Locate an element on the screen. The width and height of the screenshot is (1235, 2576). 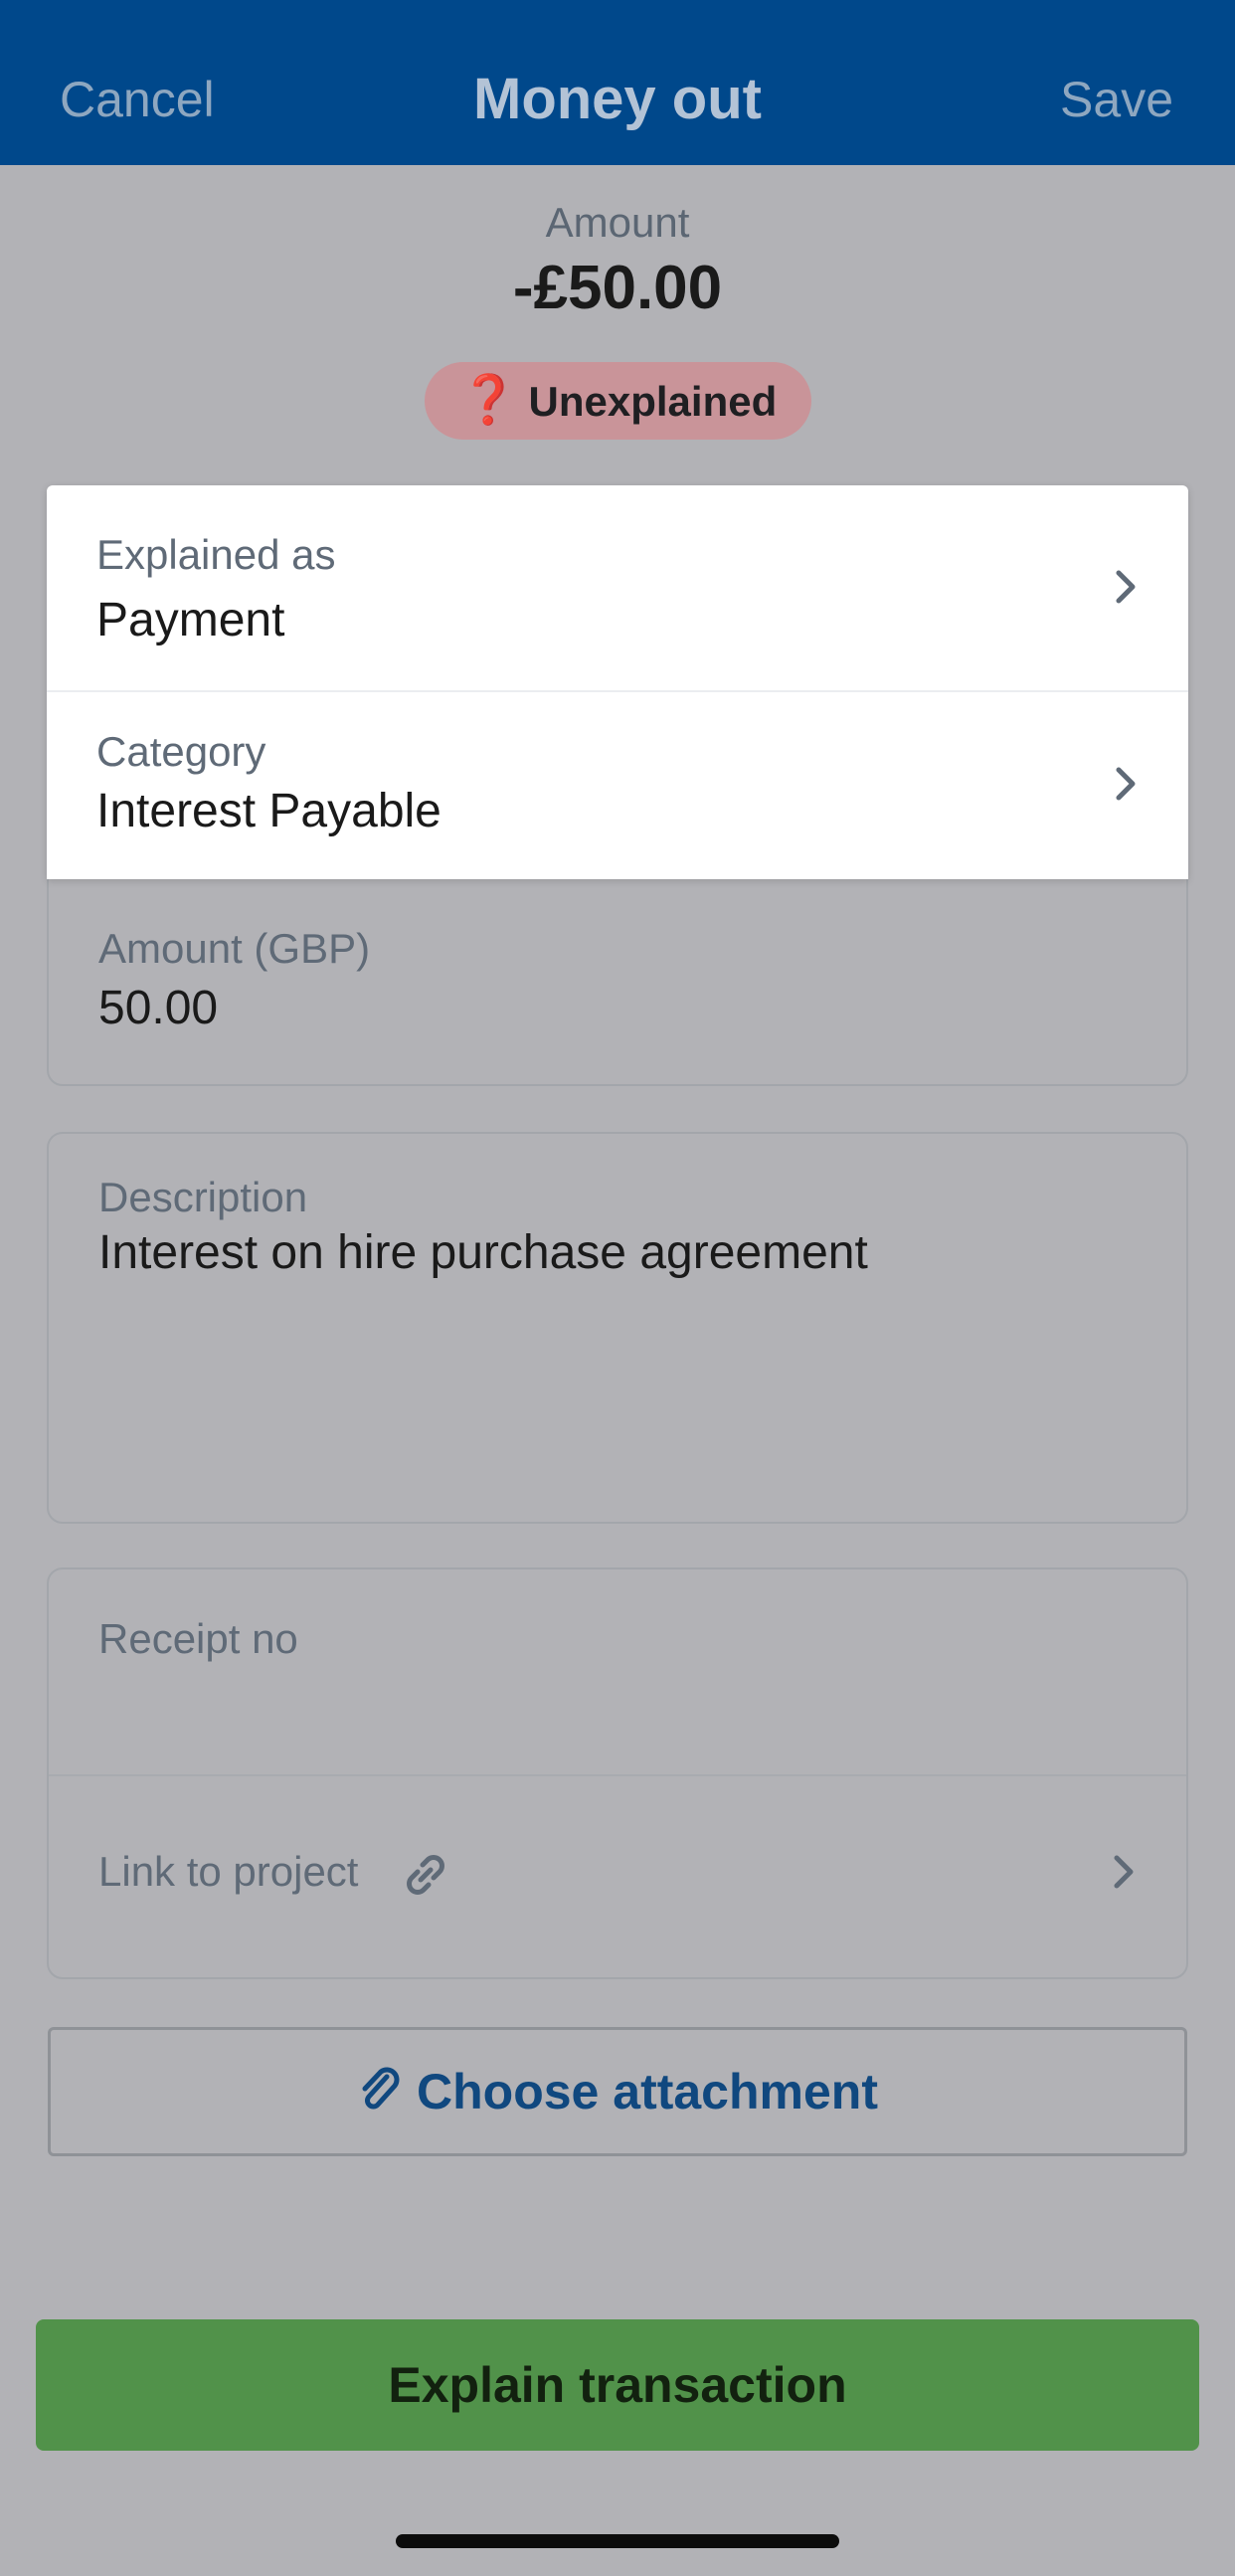
link-to-project-row: Link to project is located at coordinates (617, 1877).